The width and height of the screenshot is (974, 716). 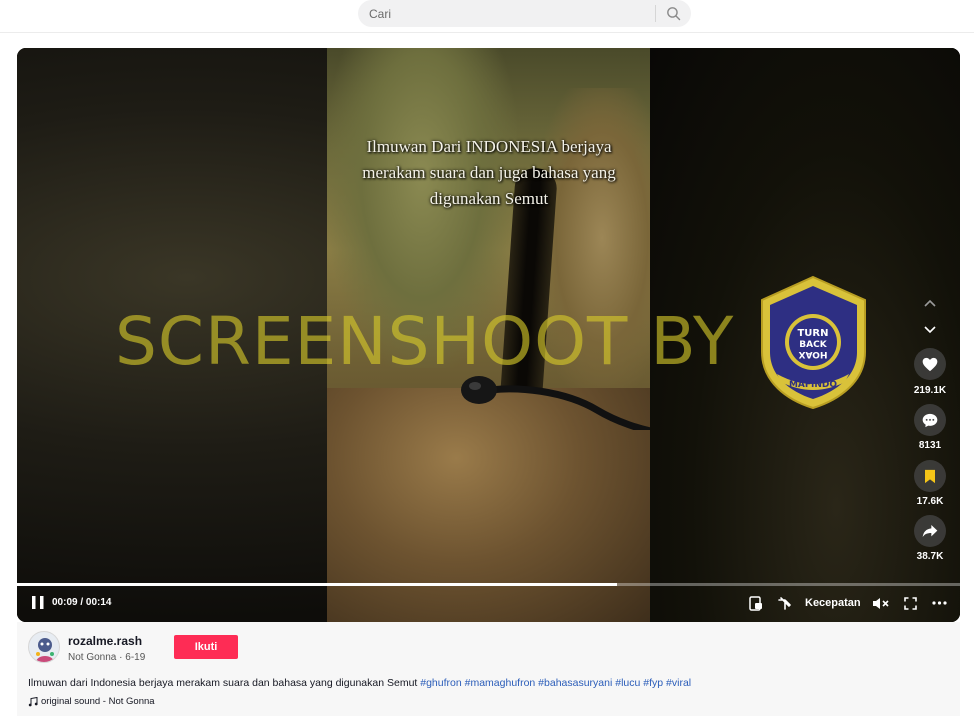 I want to click on comment-button, so click(x=930, y=420).